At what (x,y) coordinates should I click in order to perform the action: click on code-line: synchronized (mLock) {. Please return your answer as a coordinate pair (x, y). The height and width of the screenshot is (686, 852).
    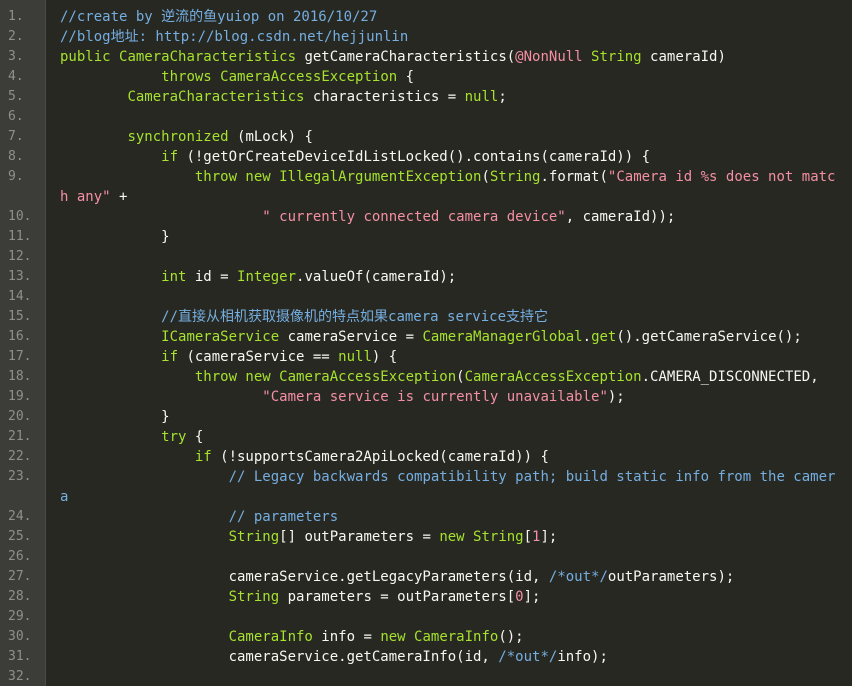
    Looking at the image, I should click on (186, 137).